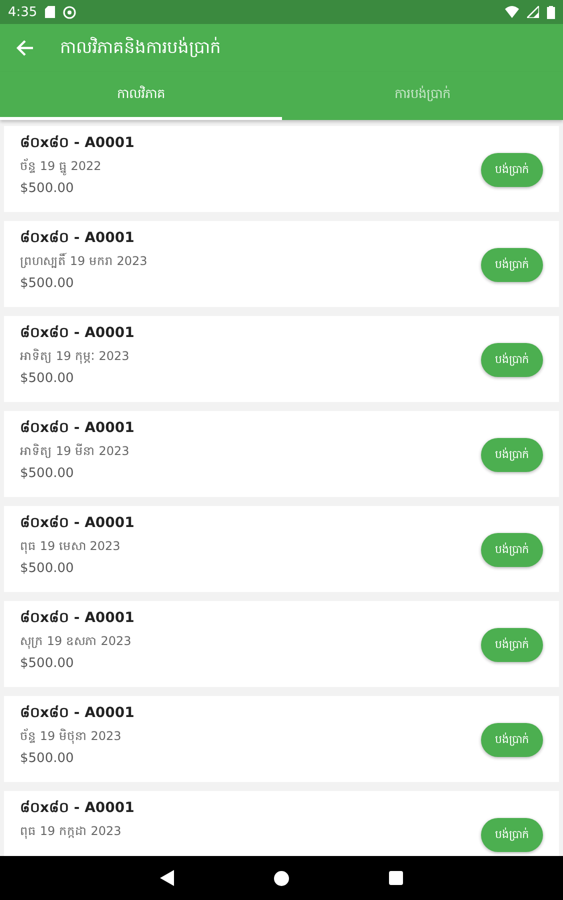 Image resolution: width=563 pixels, height=900 pixels. I want to click on back-arrow-icon, so click(25, 48).